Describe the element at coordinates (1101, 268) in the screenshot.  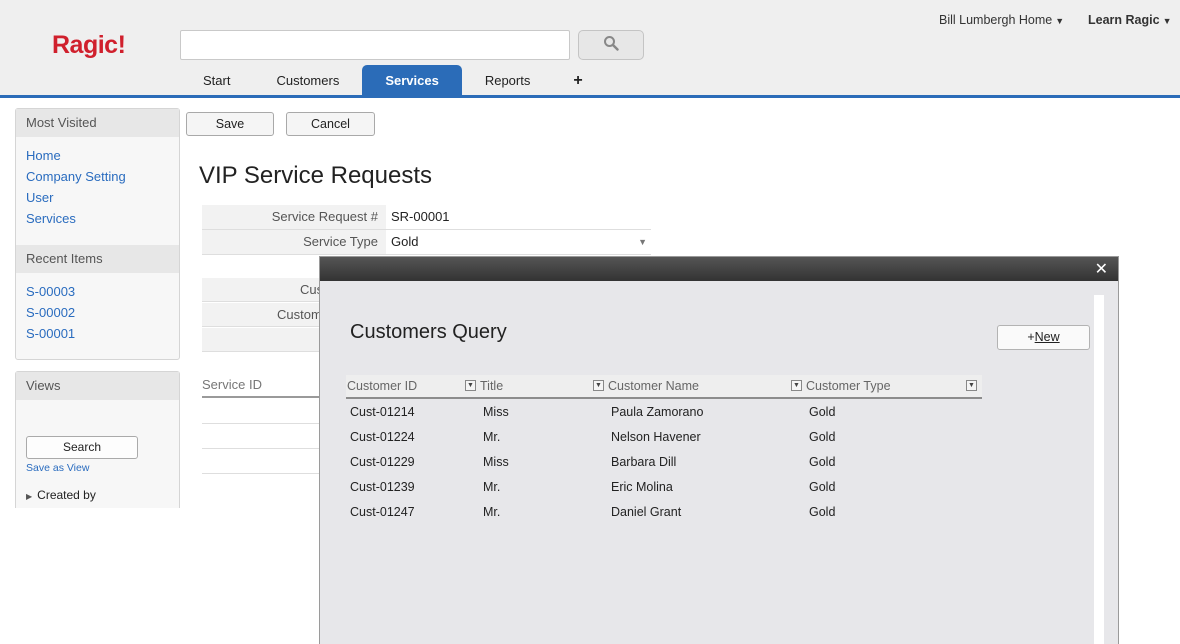
I see `close-icon: ✕` at that location.